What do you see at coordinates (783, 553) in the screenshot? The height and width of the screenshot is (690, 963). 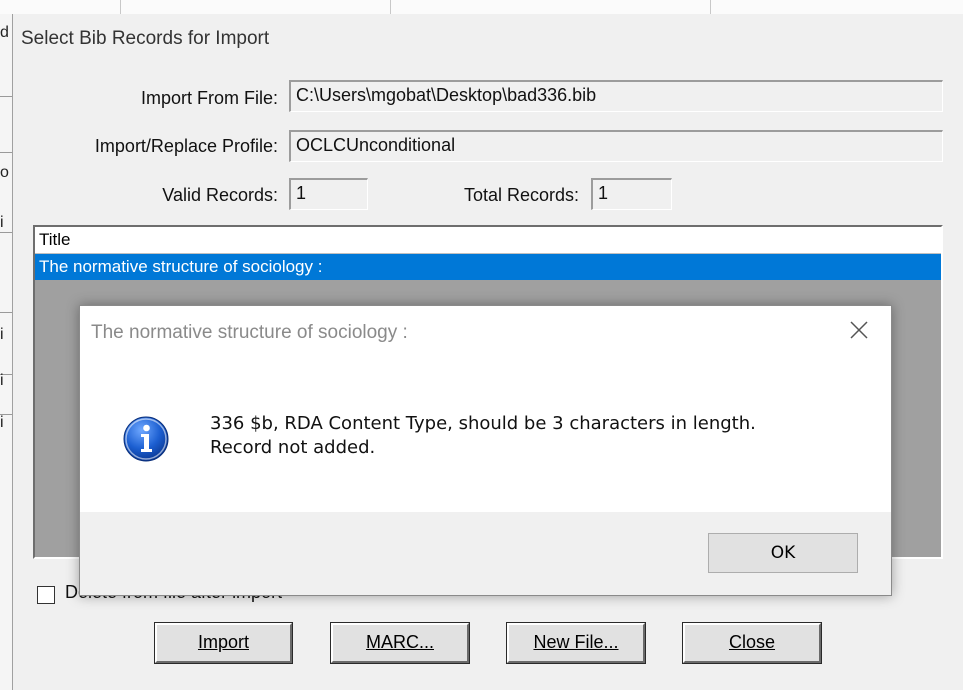 I see `ok-button: OK` at bounding box center [783, 553].